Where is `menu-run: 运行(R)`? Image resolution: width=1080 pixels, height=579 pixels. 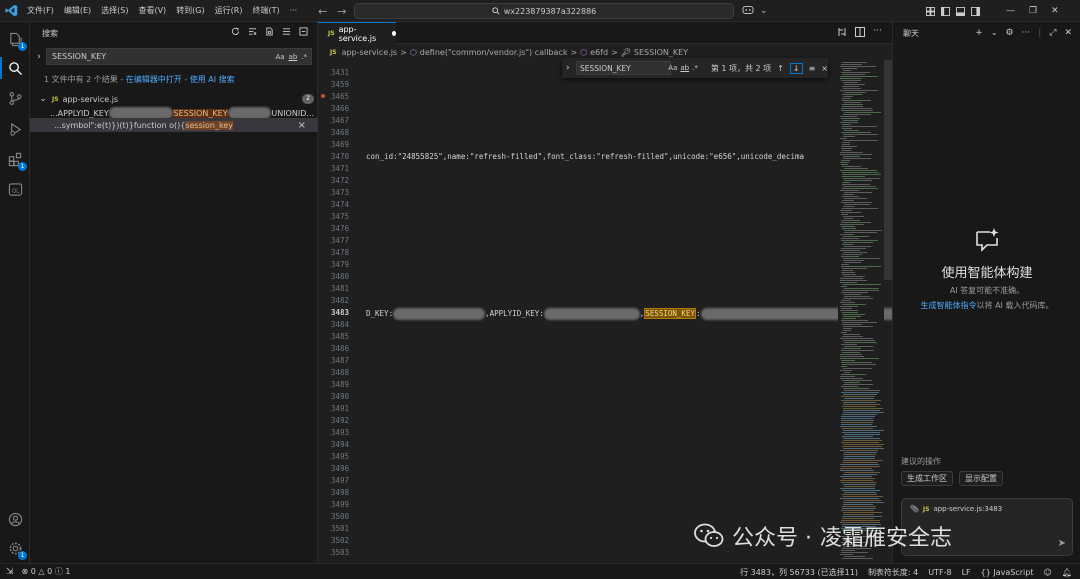
menu-run: 运行(R) is located at coordinates (229, 11).